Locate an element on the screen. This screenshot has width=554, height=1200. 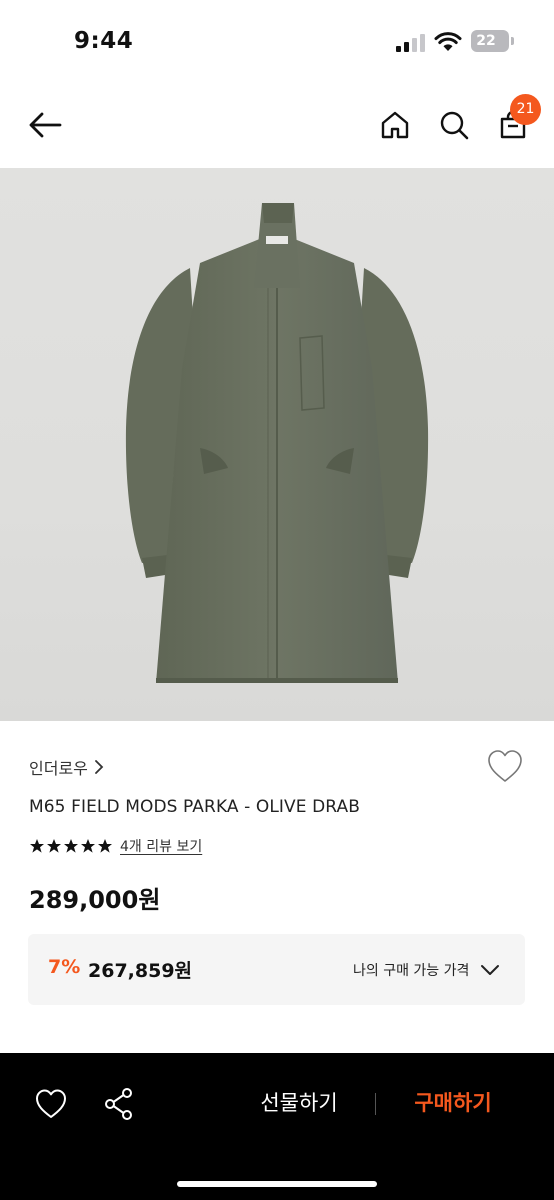
chevron-right-icon is located at coordinates (99, 767).